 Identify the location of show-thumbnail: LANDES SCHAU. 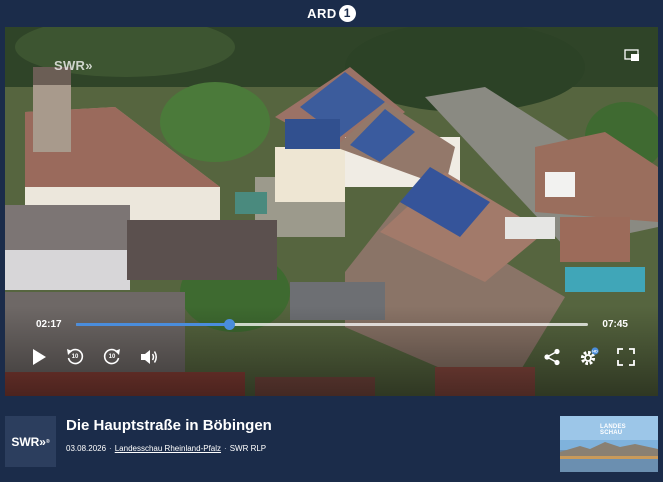
(609, 444).